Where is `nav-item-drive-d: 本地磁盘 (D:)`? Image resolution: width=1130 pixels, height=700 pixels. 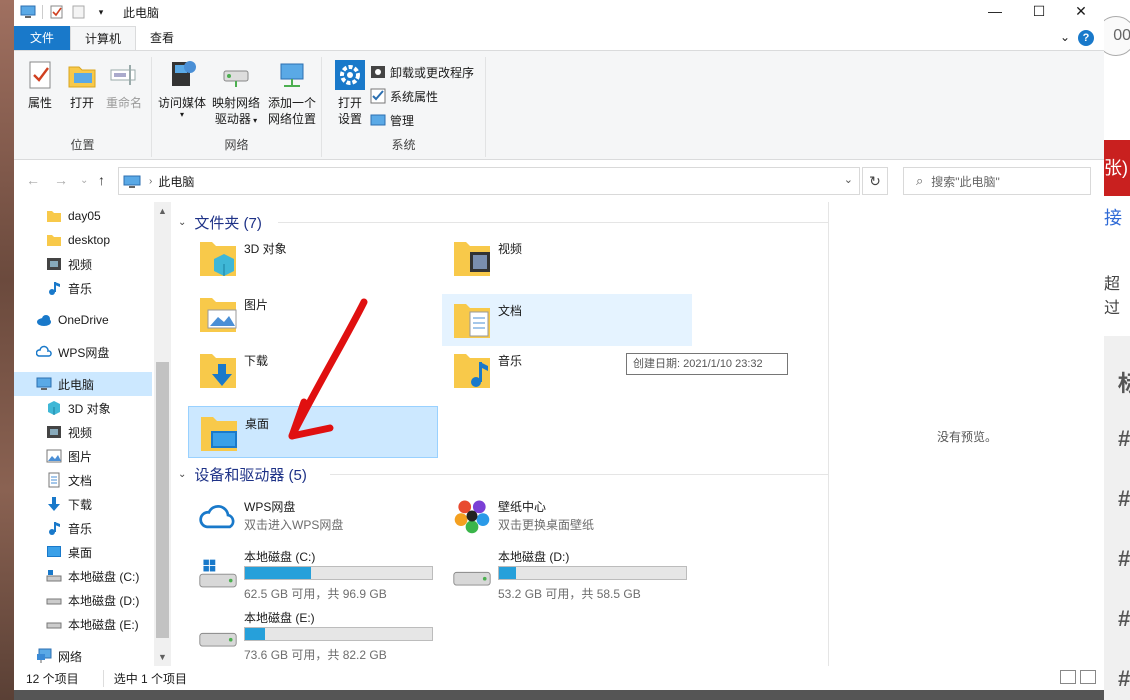
nav-item-drive-d: 本地磁盘 (D:) is located at coordinates (83, 600).